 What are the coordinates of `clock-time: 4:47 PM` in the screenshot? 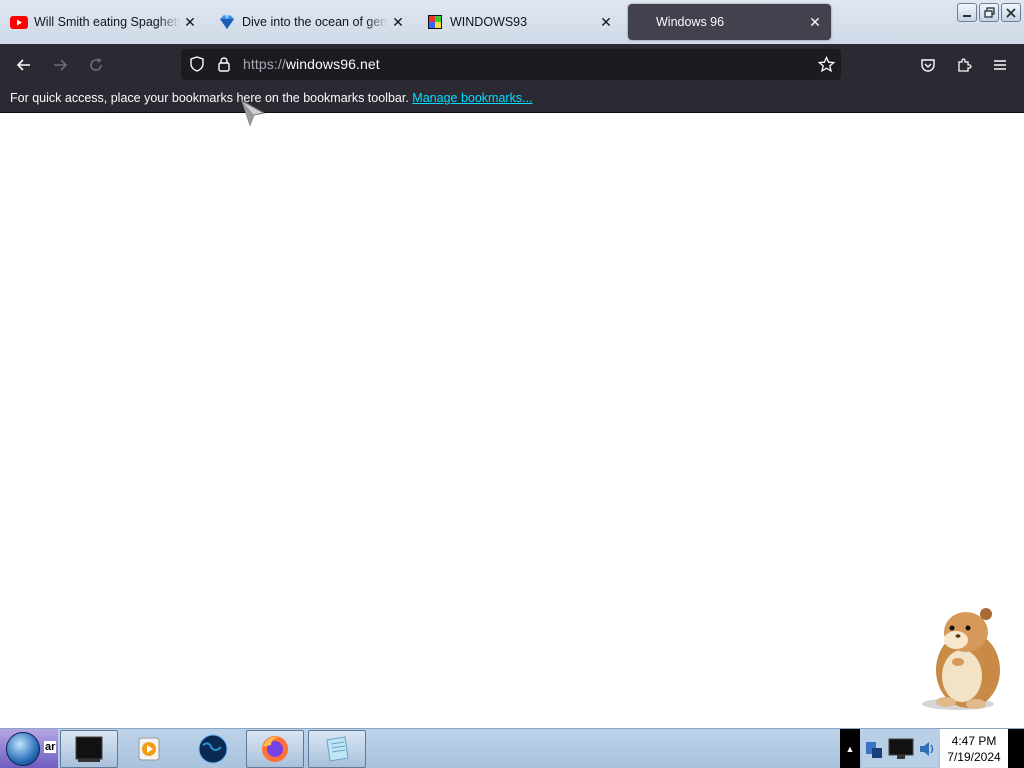 It's located at (974, 741).